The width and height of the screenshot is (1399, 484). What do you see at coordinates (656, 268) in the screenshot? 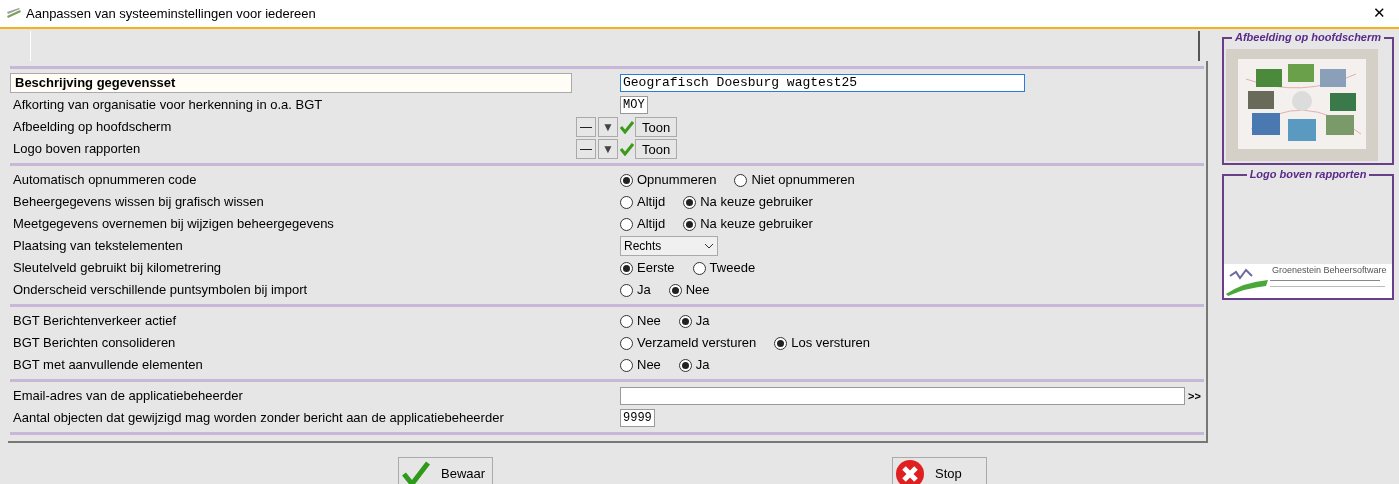
I see `radio-label: Eerste` at bounding box center [656, 268].